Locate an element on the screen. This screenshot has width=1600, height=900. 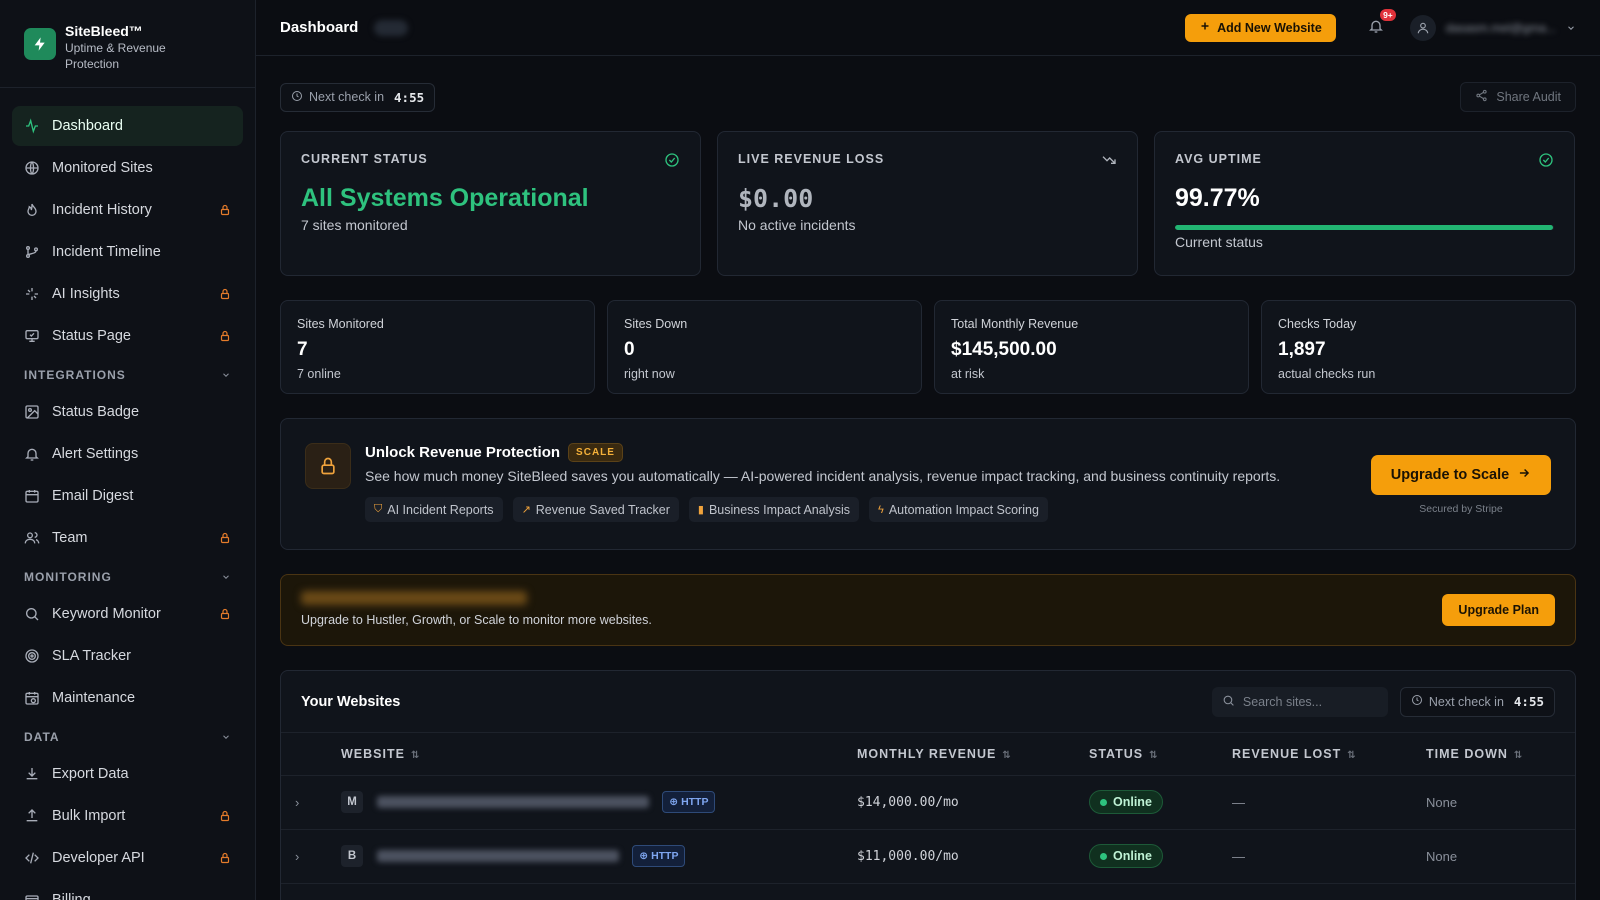
sidebar-item-export-data: Export Data is located at coordinates (127, 774).